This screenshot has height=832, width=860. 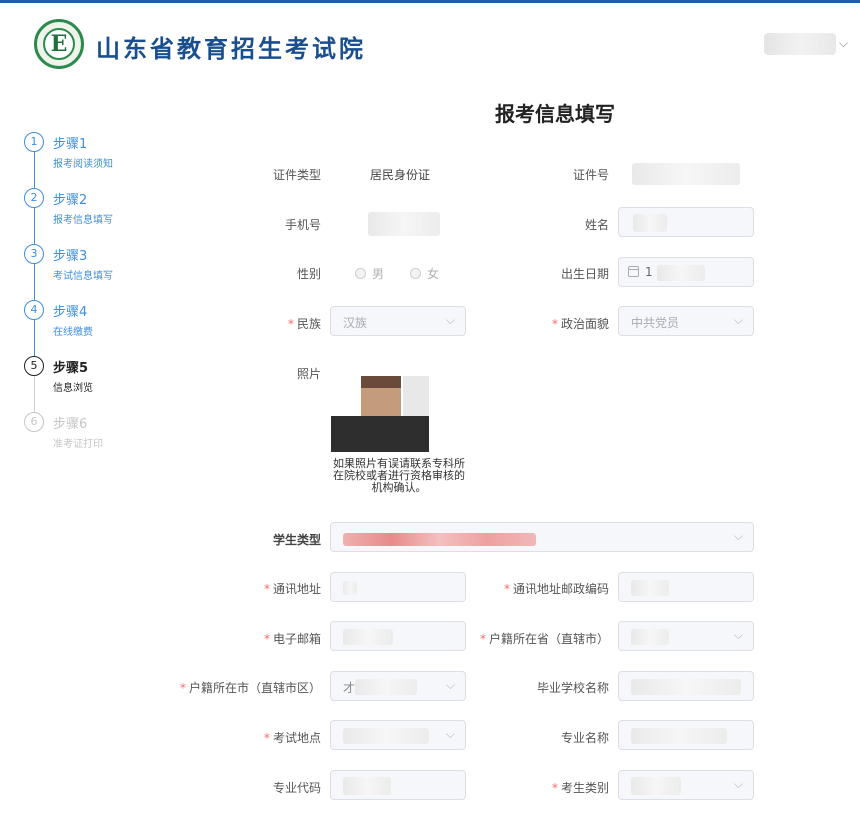 What do you see at coordinates (633, 271) in the screenshot?
I see `calendar-icon` at bounding box center [633, 271].